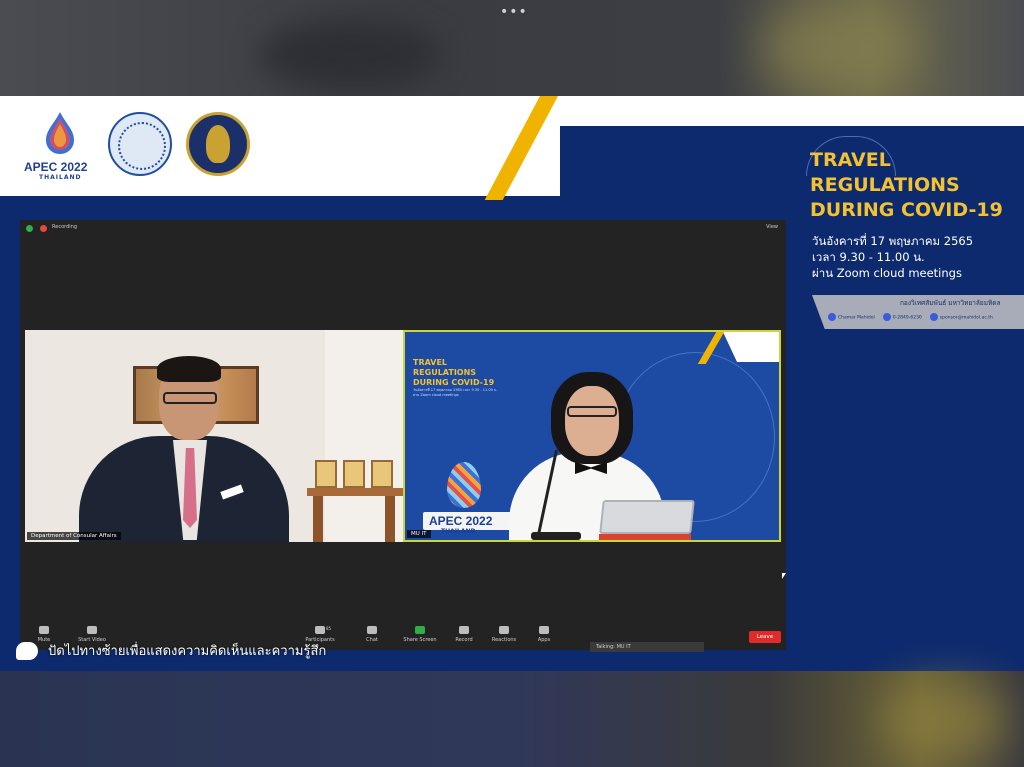  Describe the element at coordinates (419, 534) in the screenshot. I see `participant-name-tag: MU IT` at that location.